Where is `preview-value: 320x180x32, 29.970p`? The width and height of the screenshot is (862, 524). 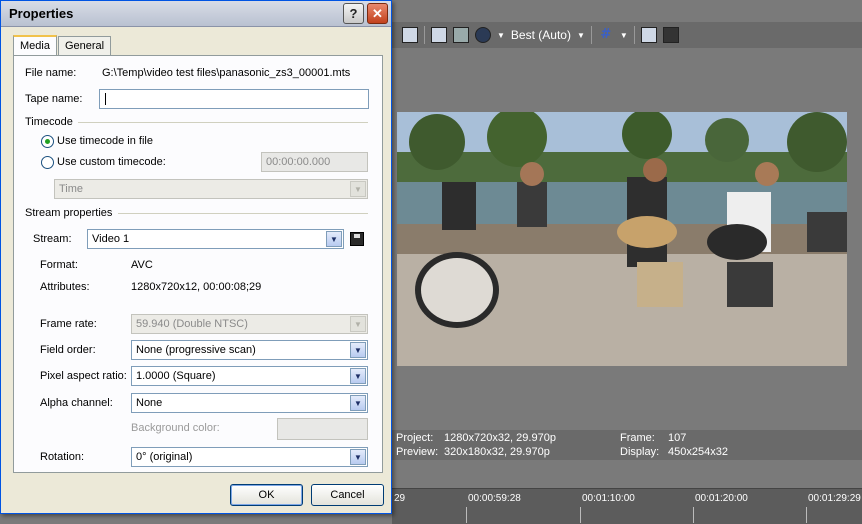 preview-value: 320x180x32, 29.970p is located at coordinates (497, 452).